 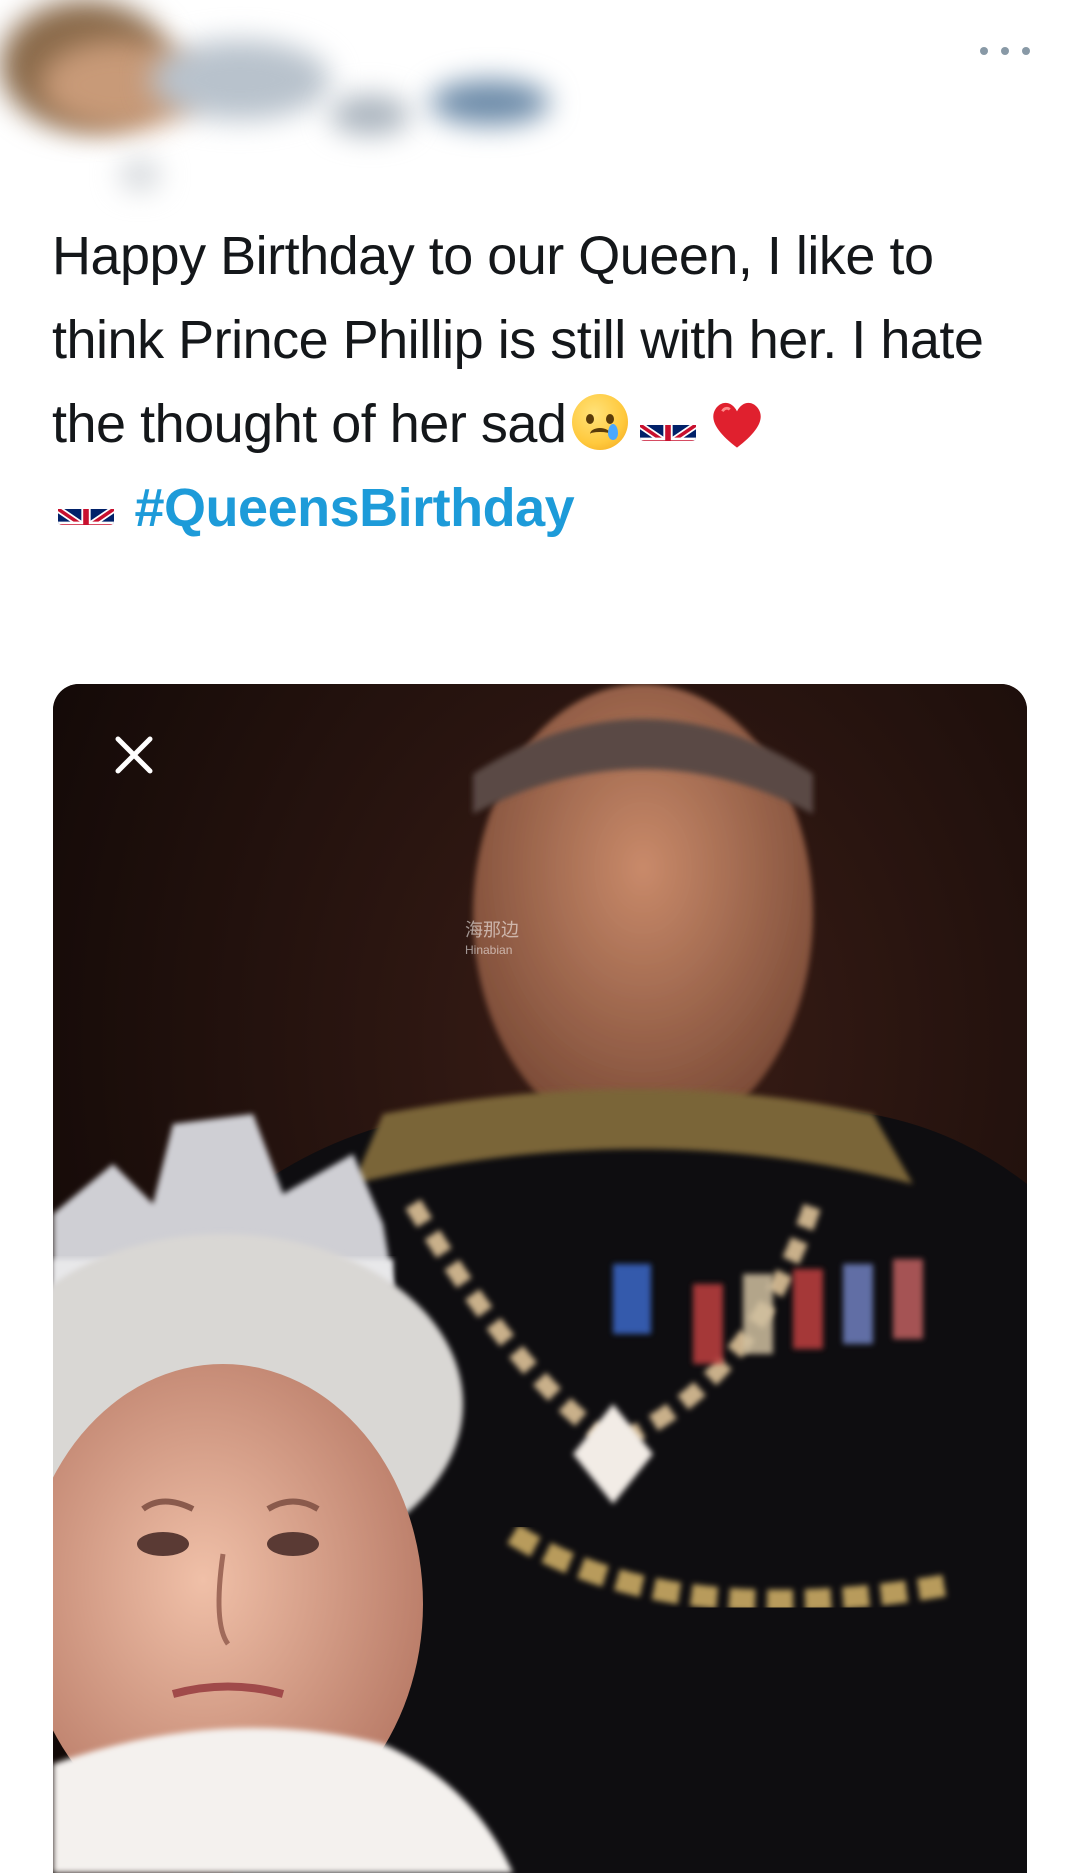 I want to click on blurred-user-header, so click(x=310, y=100).